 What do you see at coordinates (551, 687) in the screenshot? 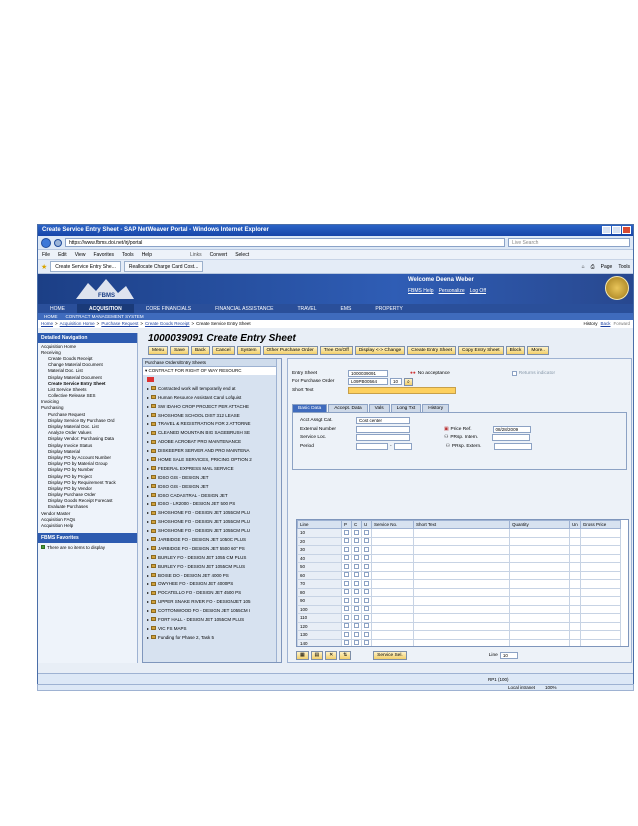
I see `zoom-text: 100%` at bounding box center [551, 687].